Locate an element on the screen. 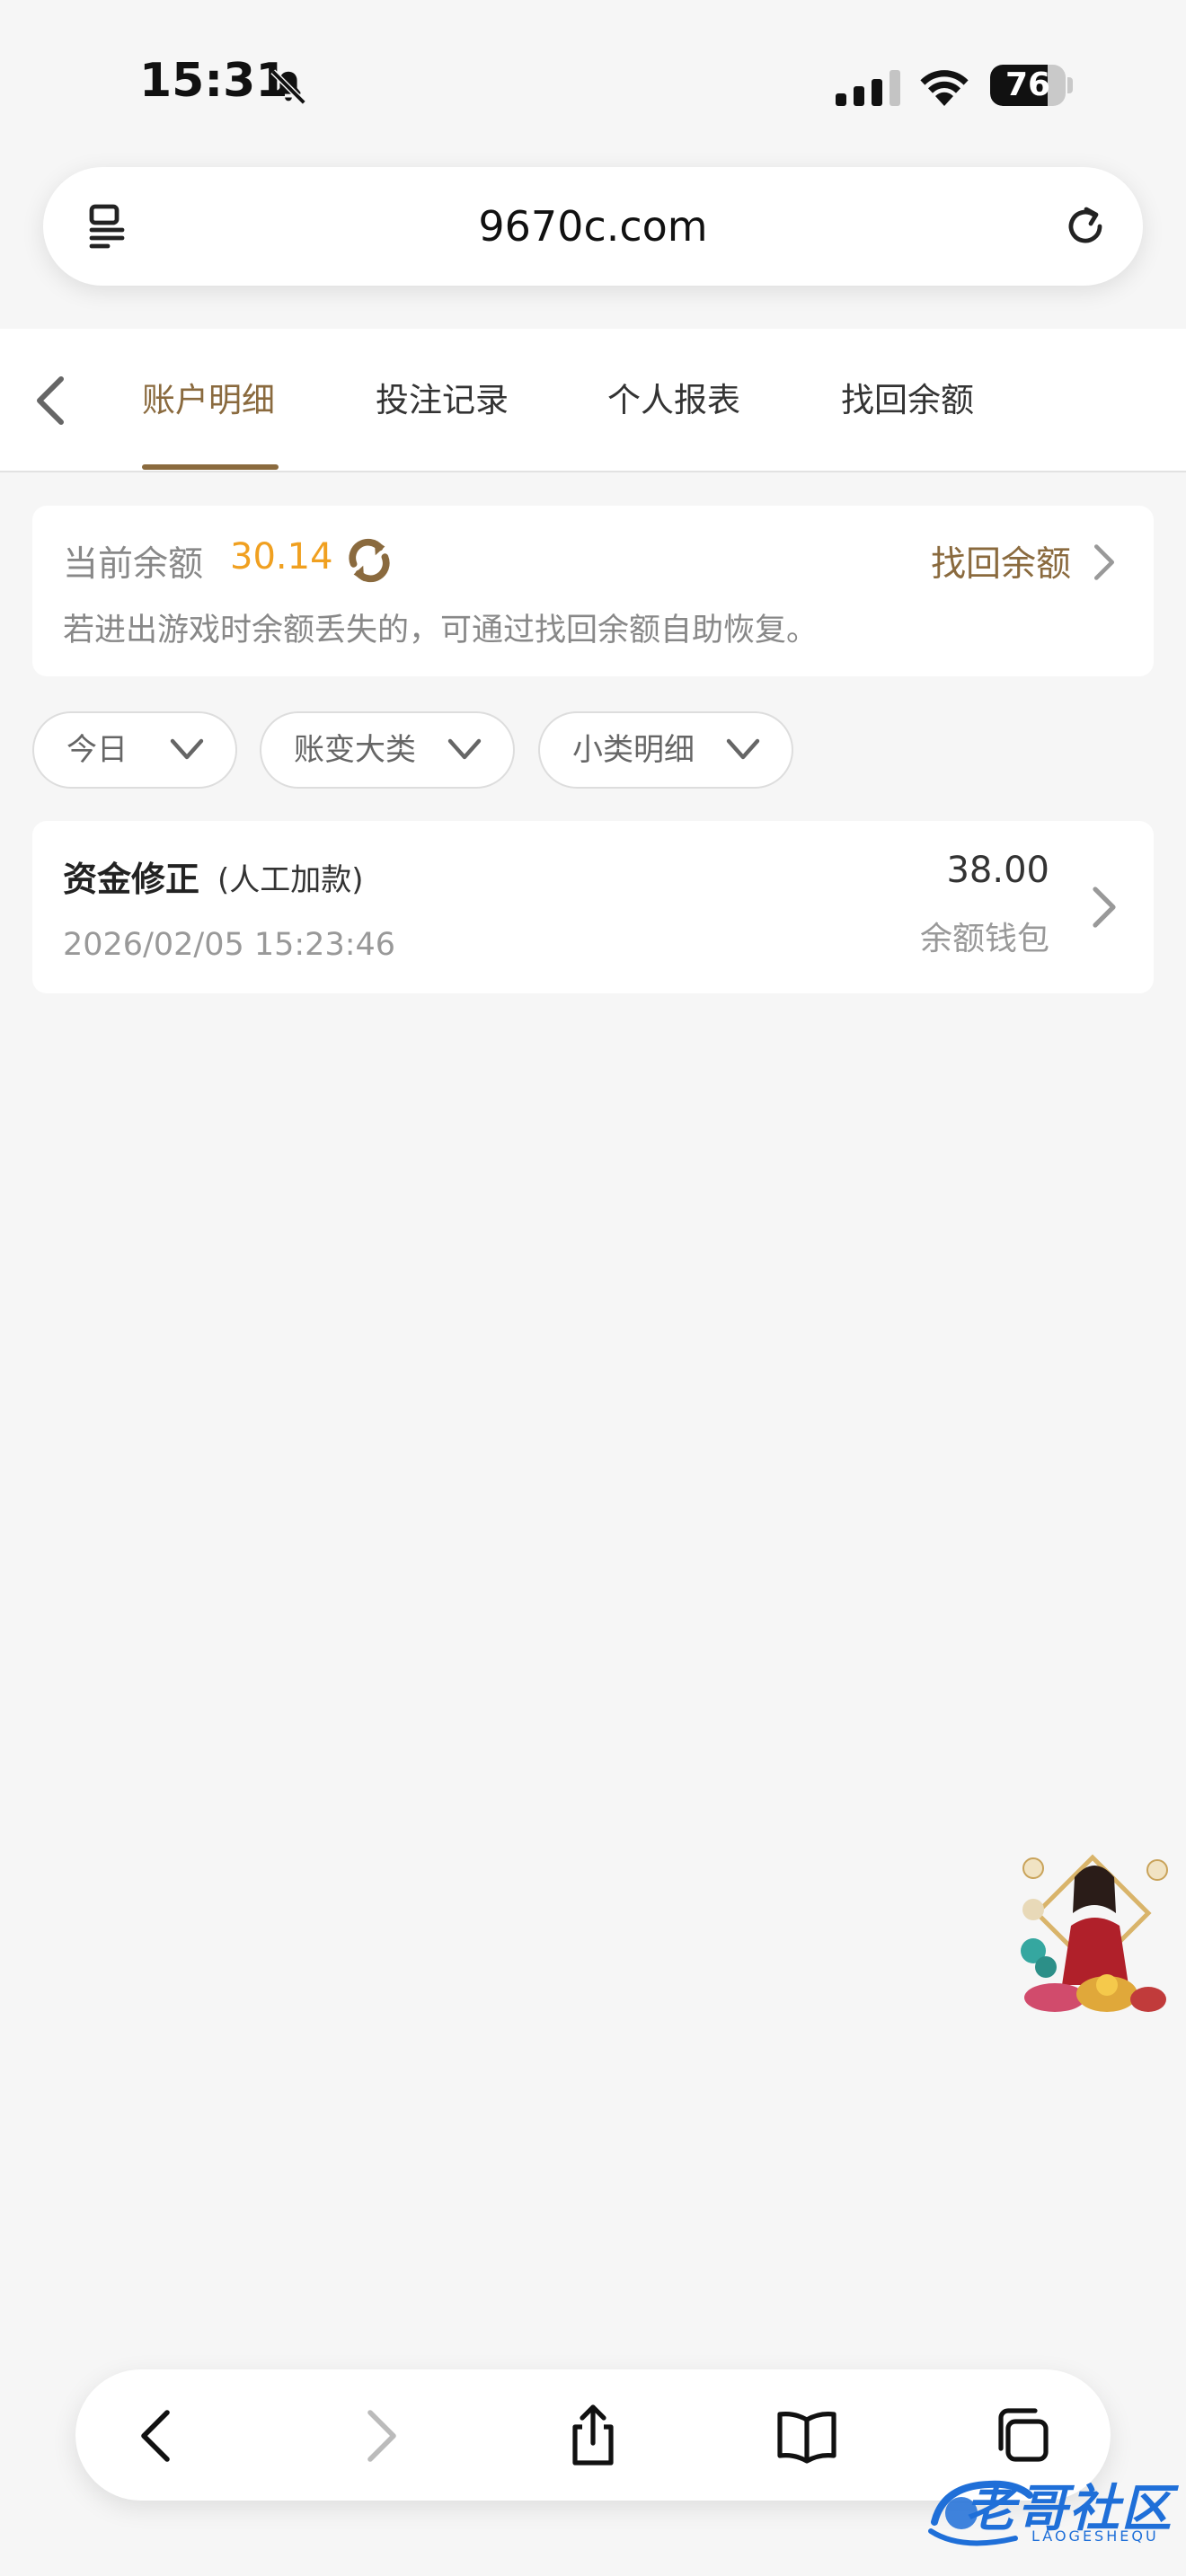 The width and height of the screenshot is (1186, 2576). transaction-amount: 38.00 is located at coordinates (997, 870).